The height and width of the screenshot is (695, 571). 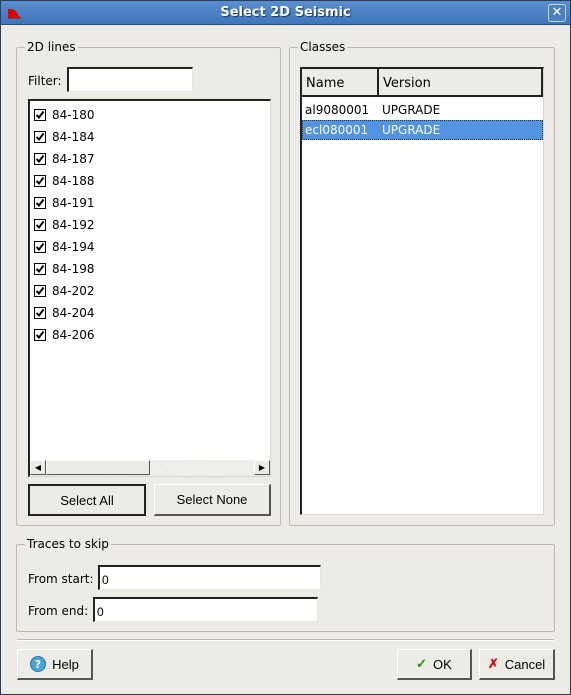 I want to click on from-start-label: From start:, so click(x=61, y=579).